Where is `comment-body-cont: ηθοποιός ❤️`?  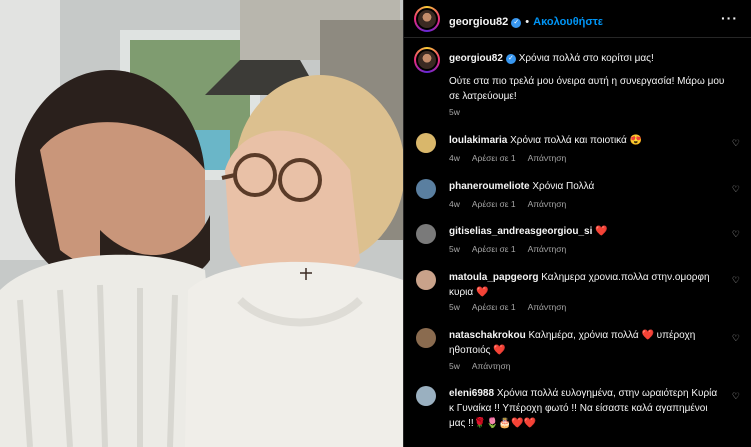
comment-body-cont: ηθοποιός ❤️ is located at coordinates (477, 350).